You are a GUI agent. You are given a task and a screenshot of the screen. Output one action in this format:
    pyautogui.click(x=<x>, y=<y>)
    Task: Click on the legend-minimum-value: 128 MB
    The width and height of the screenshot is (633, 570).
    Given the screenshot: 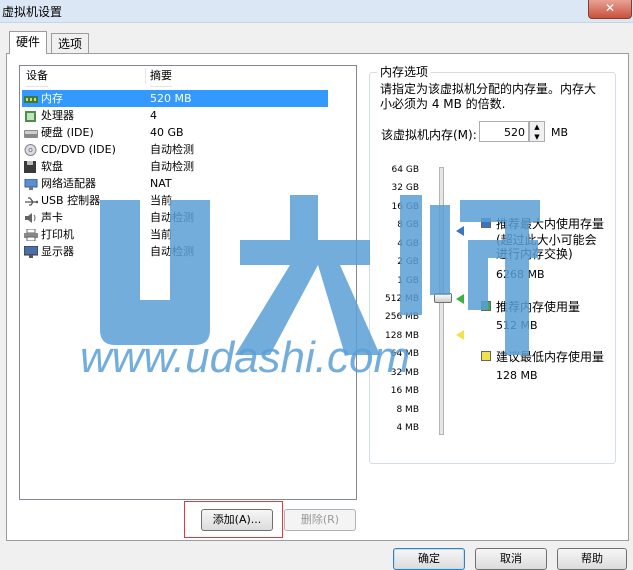 What is the action you would take?
    pyautogui.click(x=517, y=375)
    